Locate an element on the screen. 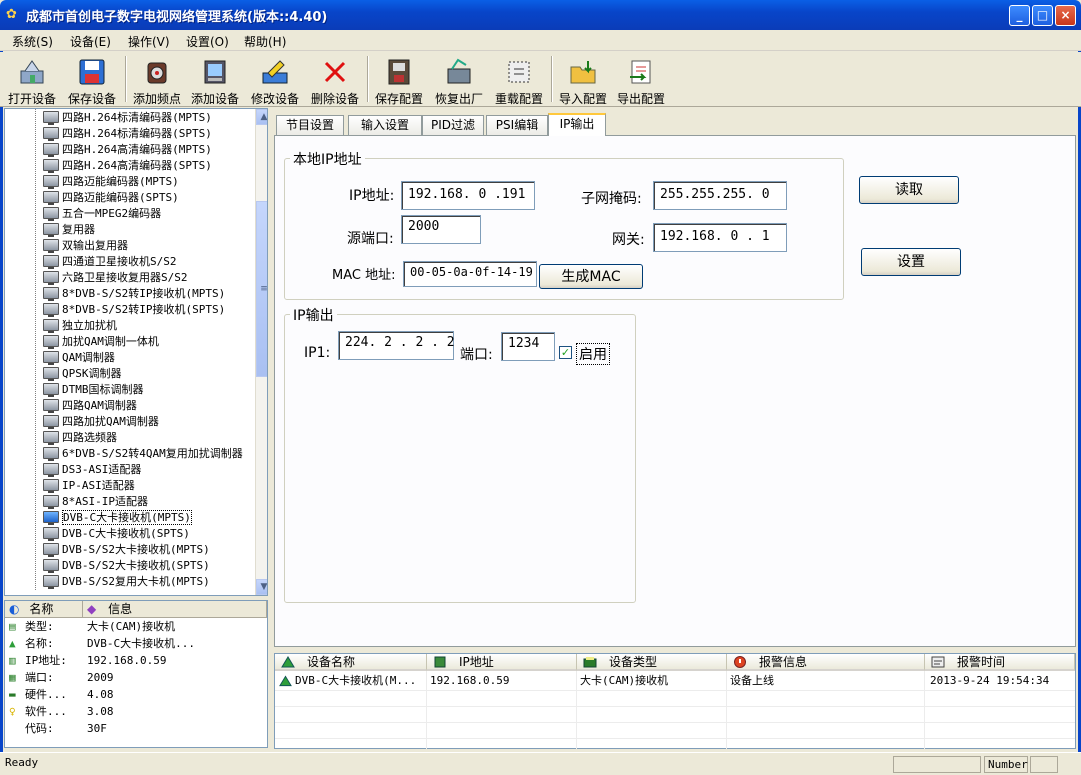 This screenshot has height=775, width=1081. tree-item: 8*DVB-S/S2转IP接收机(MPTS) is located at coordinates (134, 294).